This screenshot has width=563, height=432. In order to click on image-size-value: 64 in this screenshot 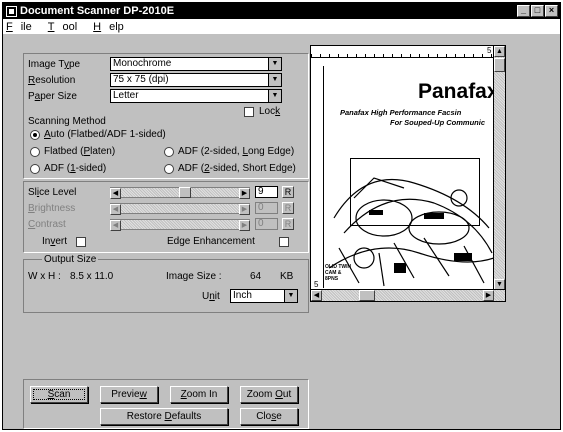, I will do `click(256, 276)`.